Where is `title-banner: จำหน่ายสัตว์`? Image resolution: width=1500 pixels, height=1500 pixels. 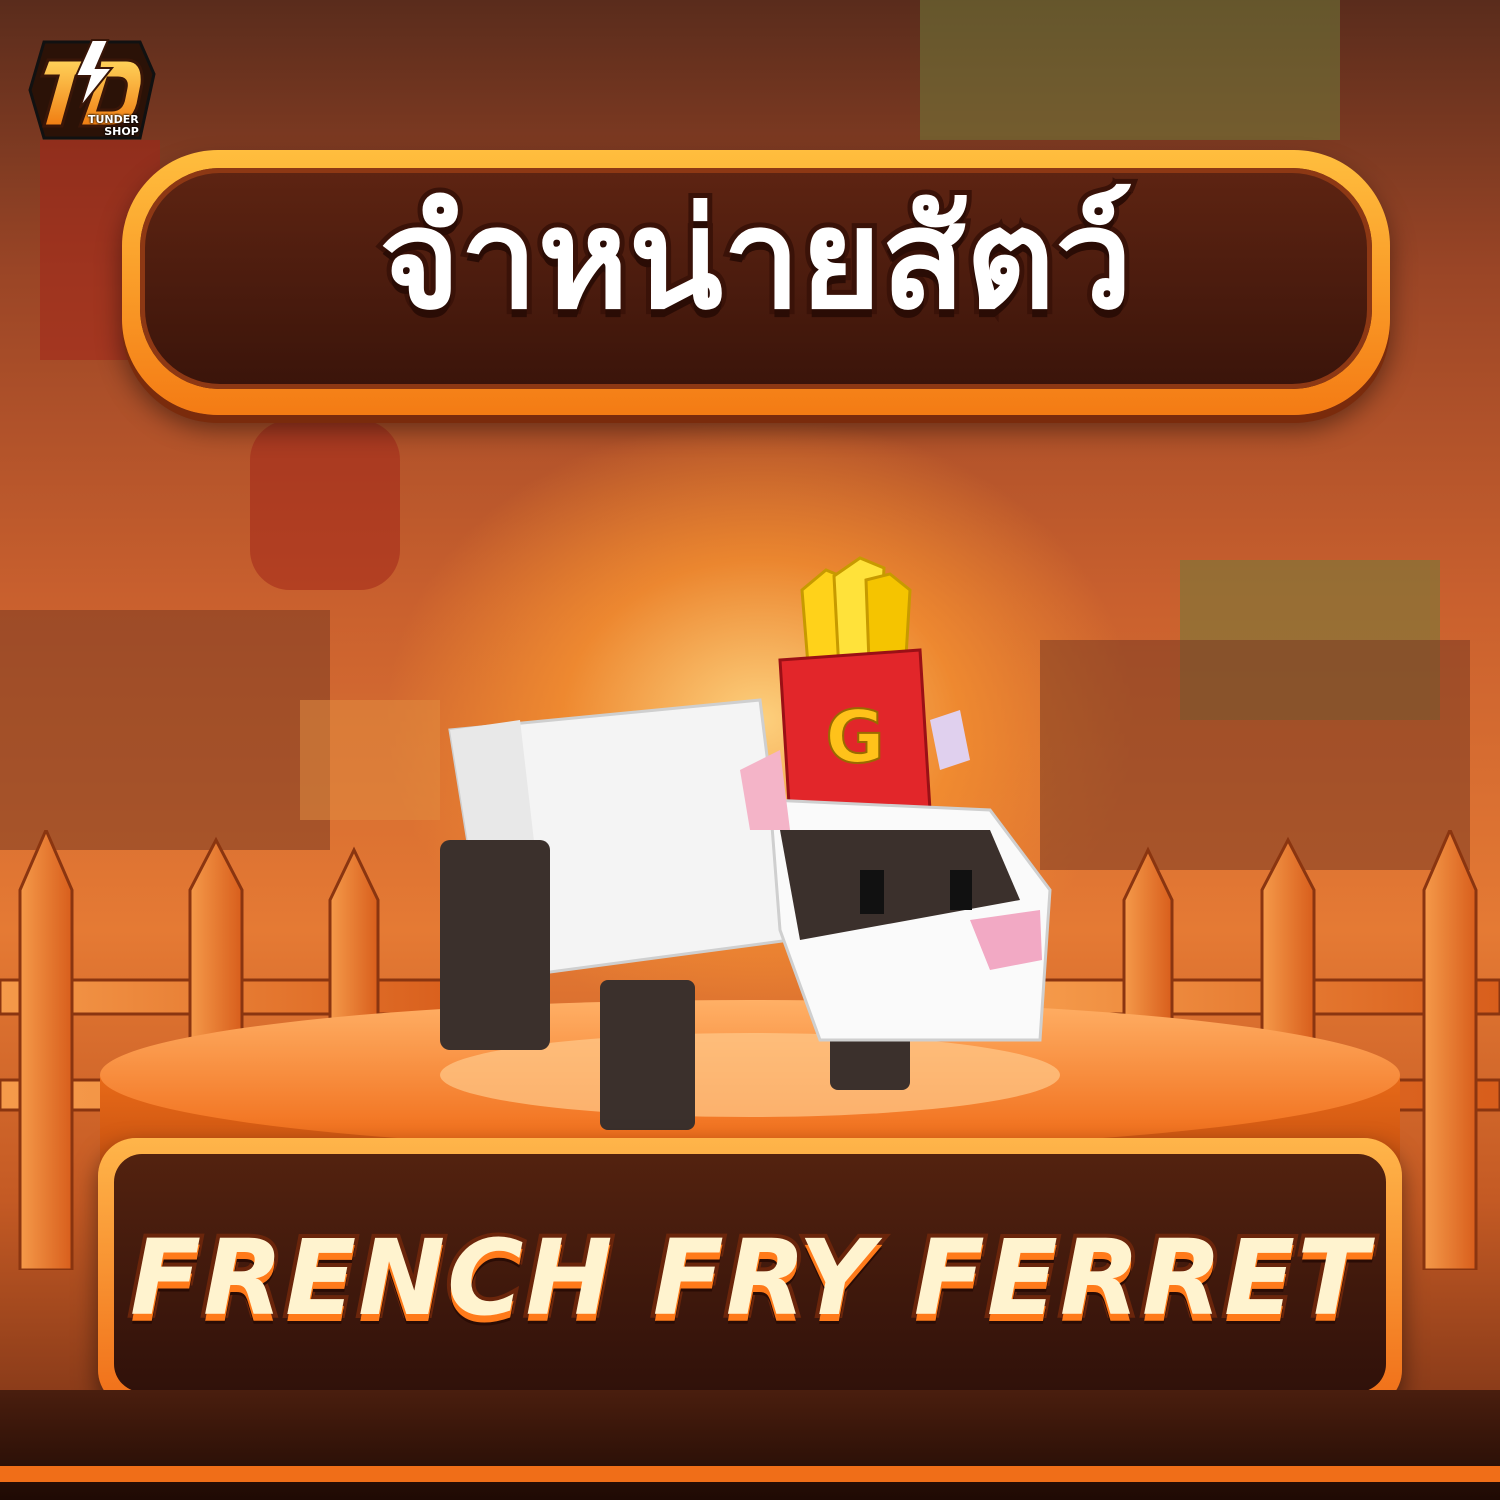
title-banner: จำหน่ายสัตว์ is located at coordinates (756, 282).